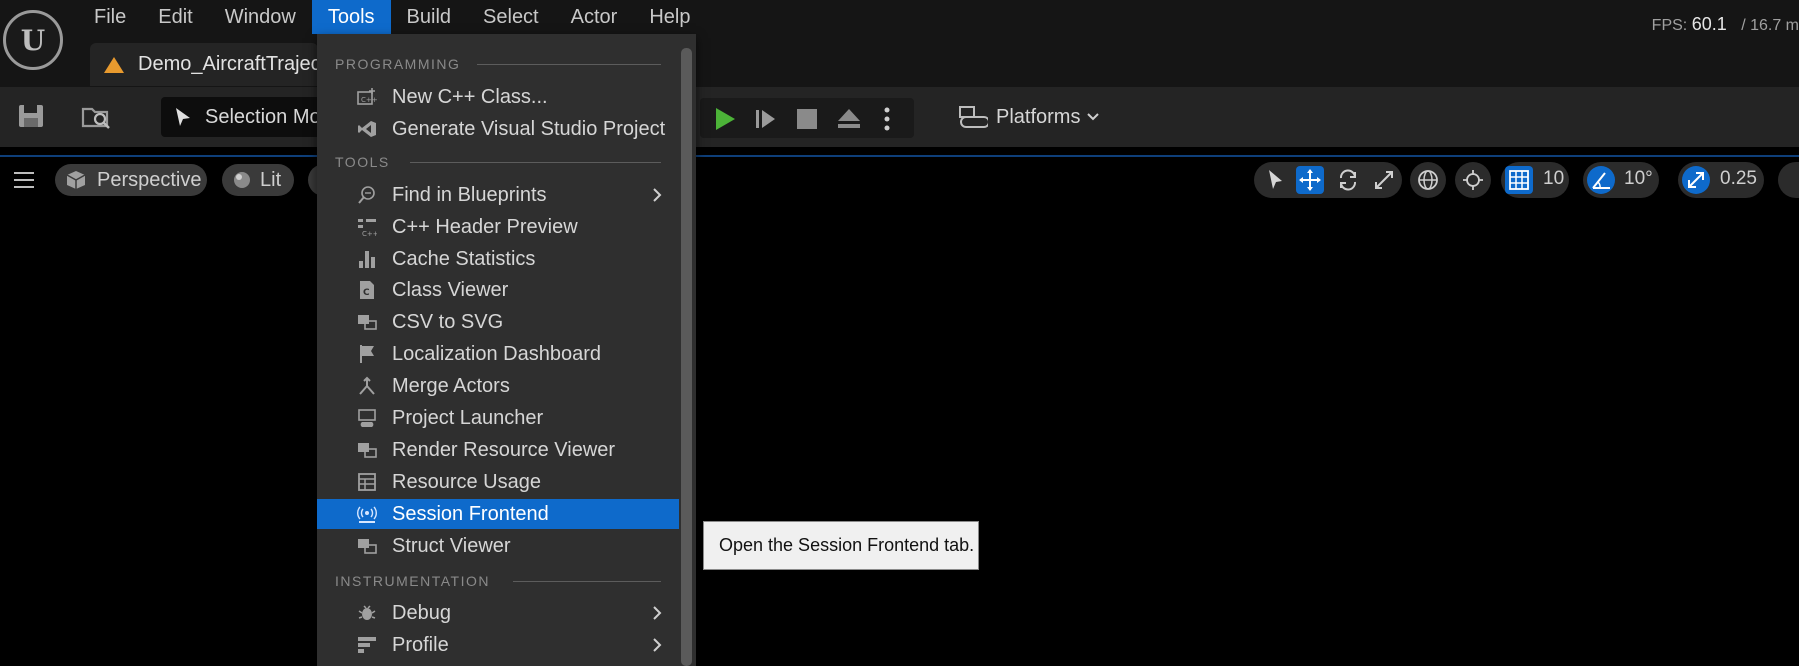 The height and width of the screenshot is (666, 1799). I want to click on platforms-button: Platforms, so click(1029, 117).